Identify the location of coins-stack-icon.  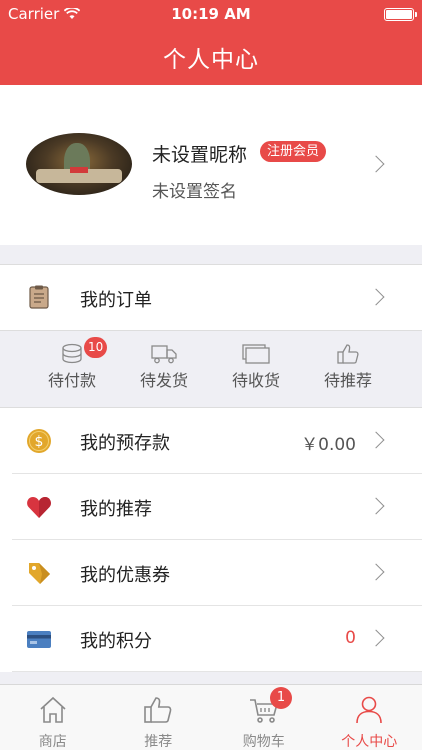
(72, 353).